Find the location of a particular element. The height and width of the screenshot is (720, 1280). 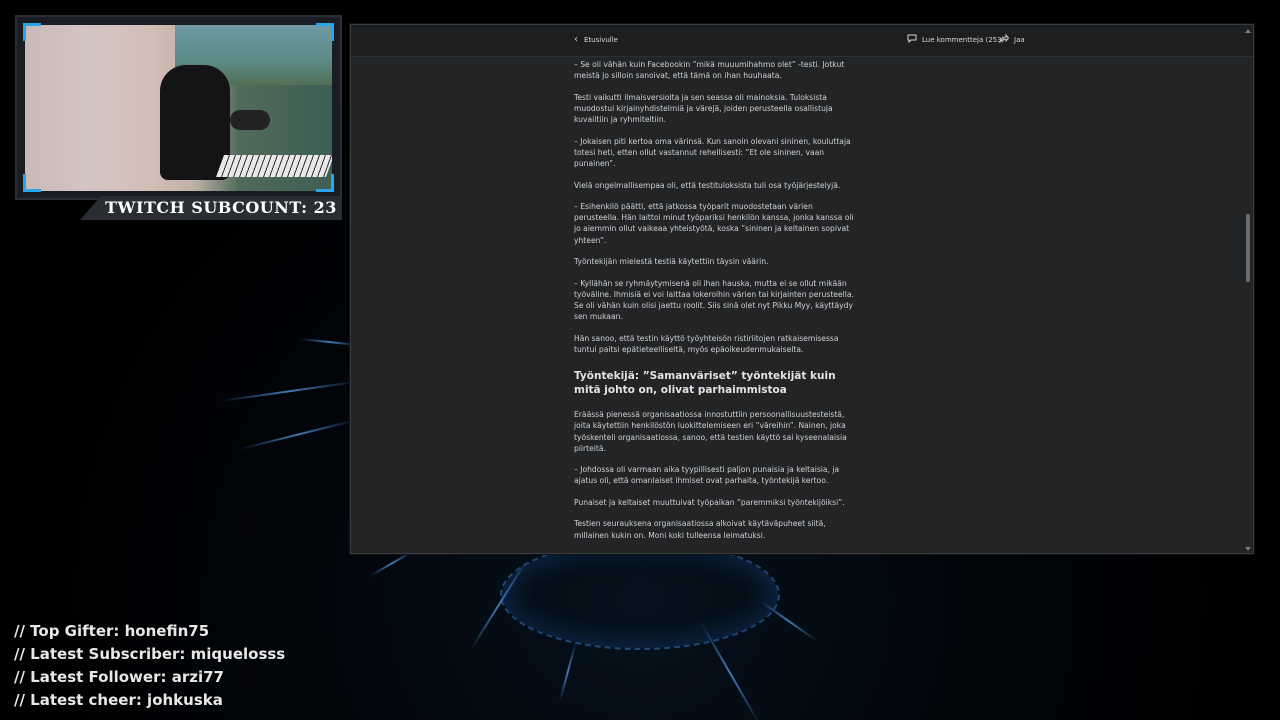

latest-cheer-label: // Latest cheer: johkuska is located at coordinates (118, 700).